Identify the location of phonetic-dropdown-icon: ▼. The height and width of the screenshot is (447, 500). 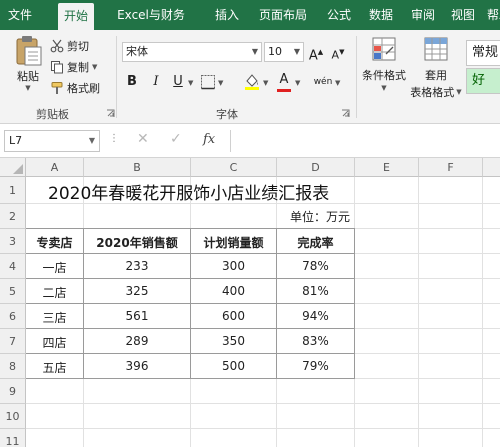
(337, 83).